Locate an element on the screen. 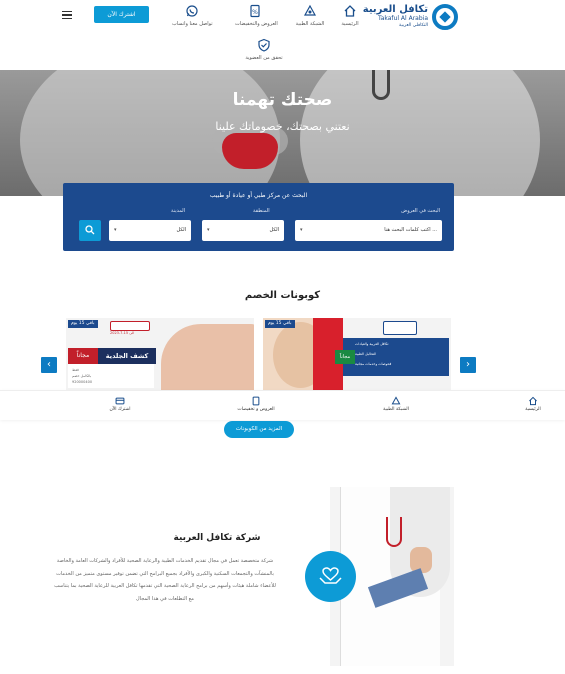 The width and height of the screenshot is (565, 674). nav-home: الرئيسية is located at coordinates (350, 15).